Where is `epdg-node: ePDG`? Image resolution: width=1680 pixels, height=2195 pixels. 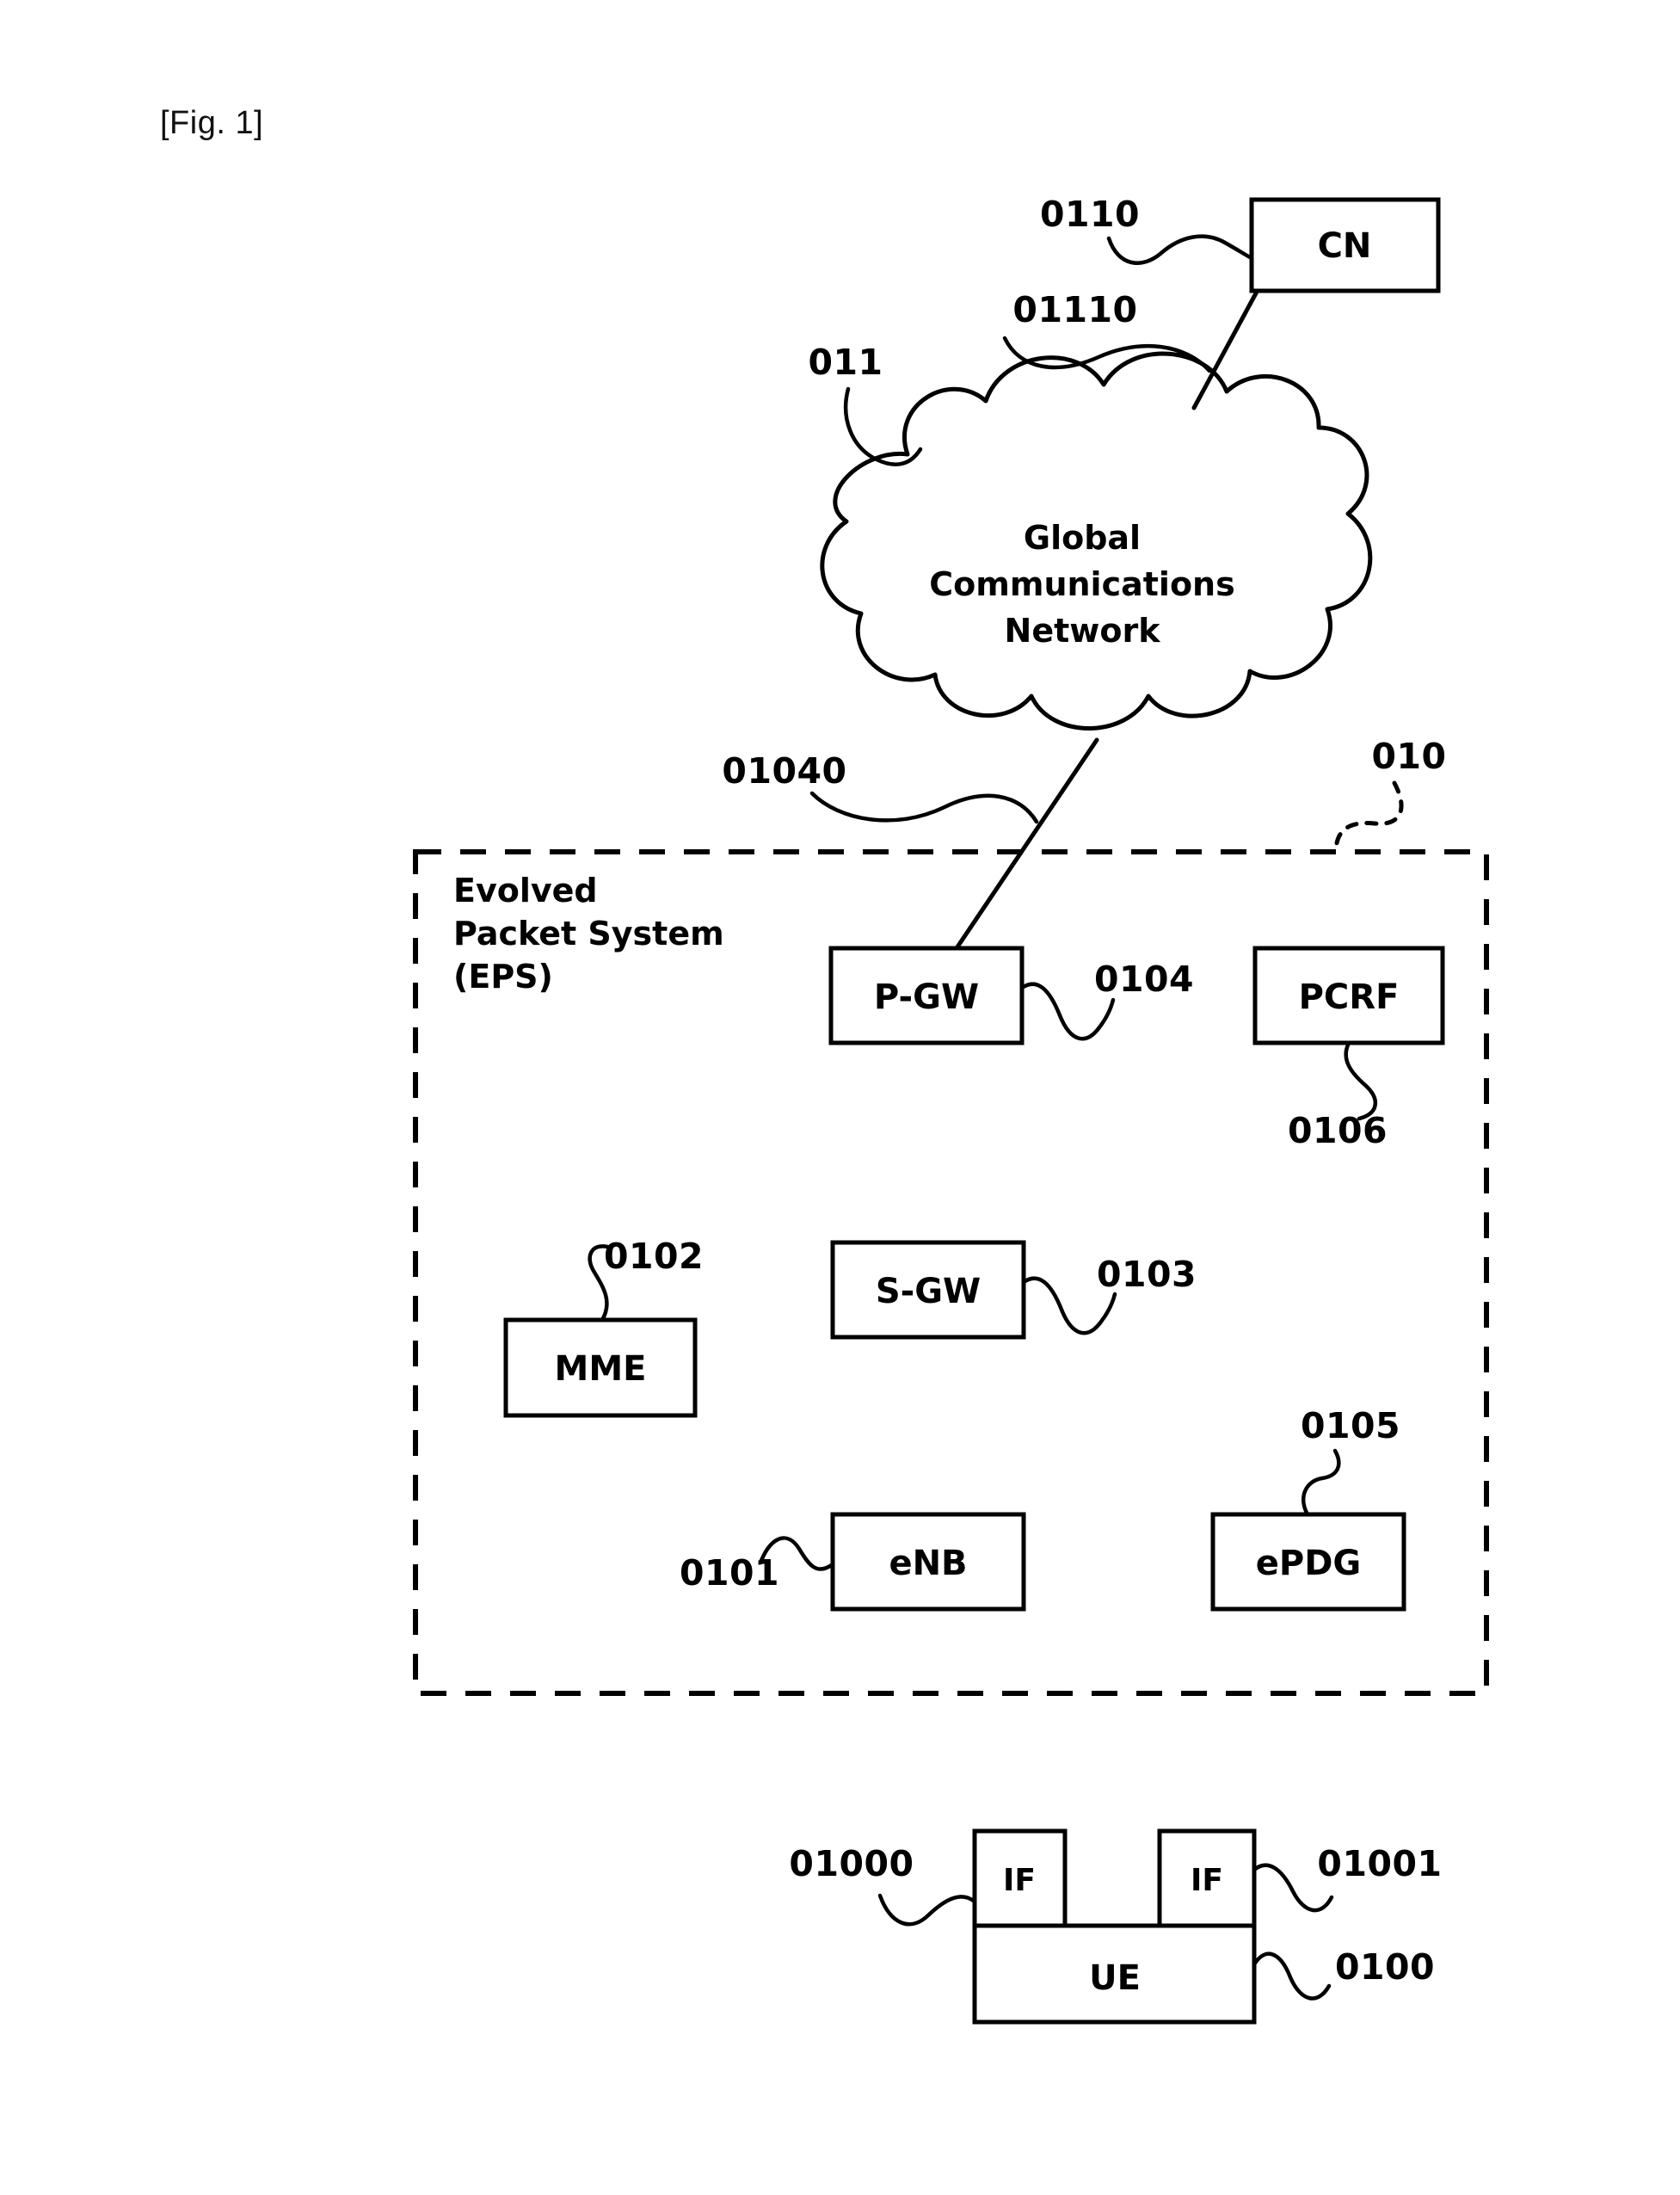
epdg-node: ePDG is located at coordinates (1308, 1562).